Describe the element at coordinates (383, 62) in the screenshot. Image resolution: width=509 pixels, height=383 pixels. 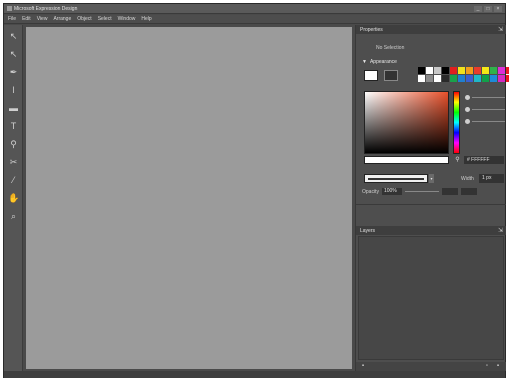
I see `appearance-label: Appearance` at that location.